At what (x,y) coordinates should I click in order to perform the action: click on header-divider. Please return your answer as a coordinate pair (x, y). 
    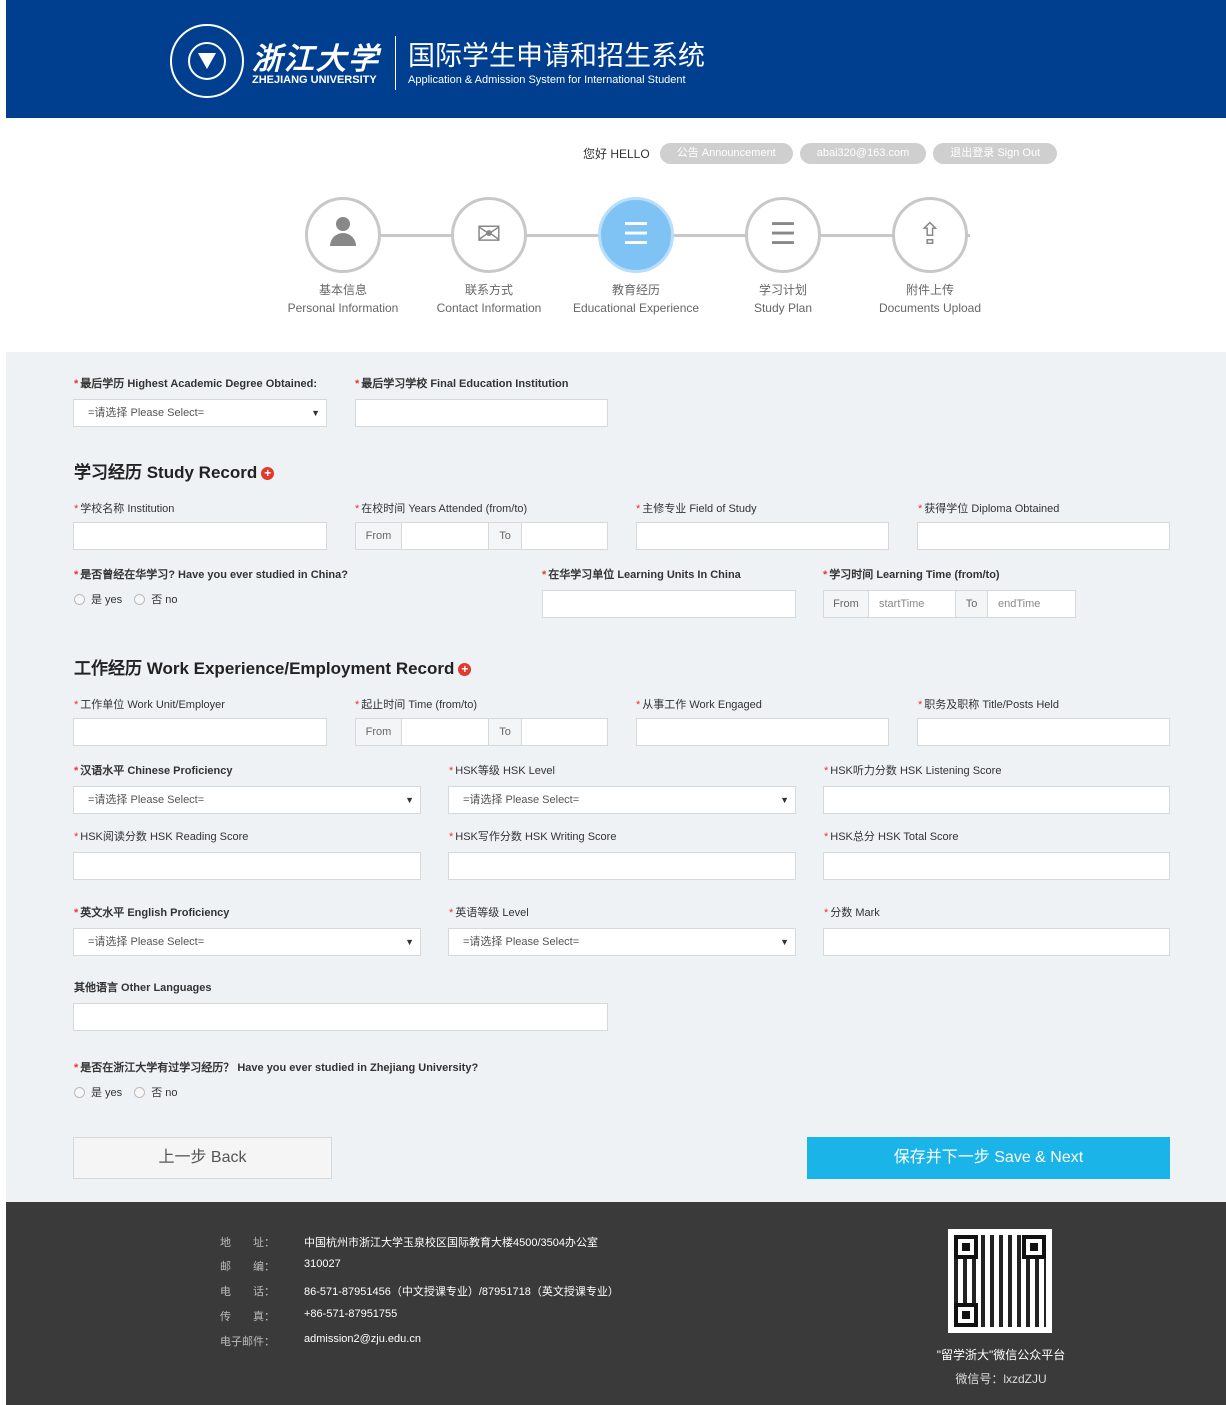
    Looking at the image, I should click on (395, 63).